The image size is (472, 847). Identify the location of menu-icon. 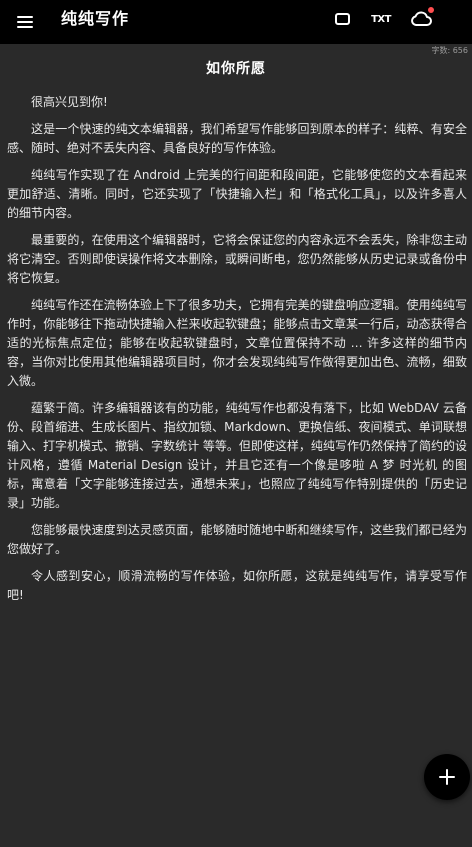
(25, 22).